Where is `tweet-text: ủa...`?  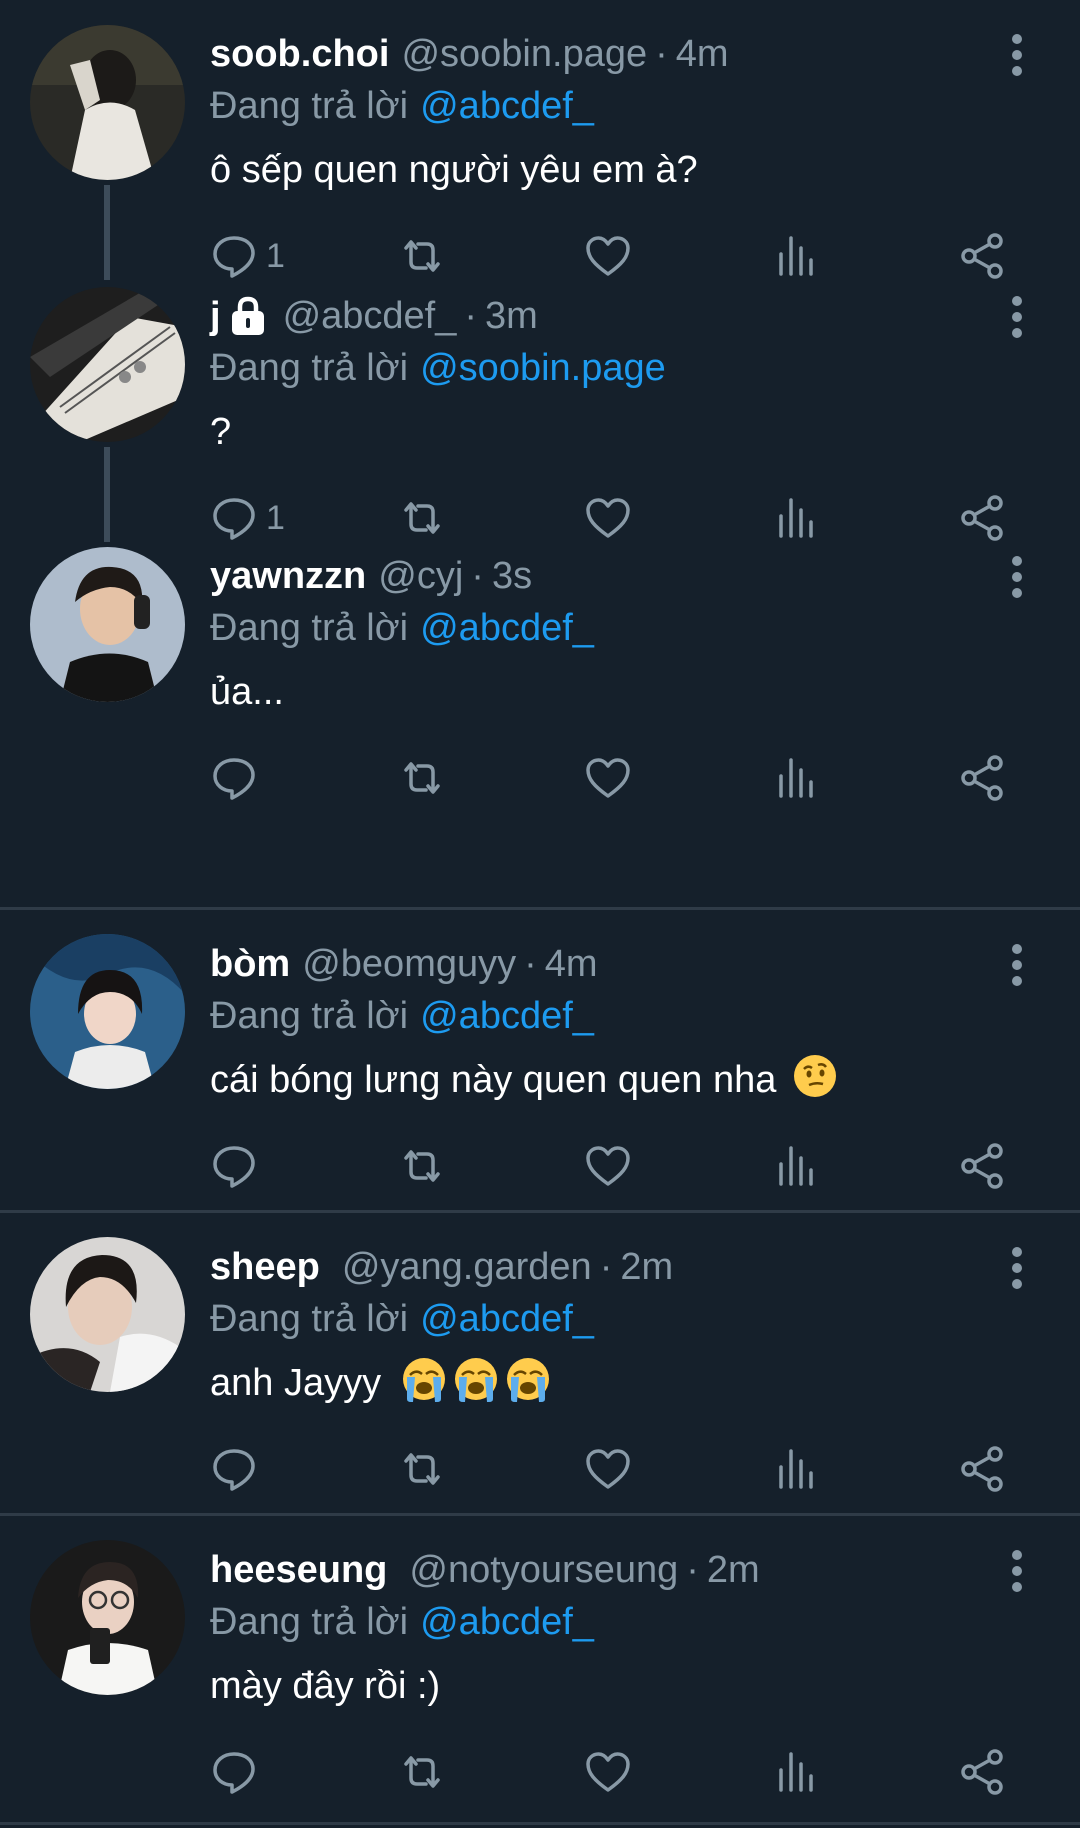
tweet-text: ủa... is located at coordinates (247, 692).